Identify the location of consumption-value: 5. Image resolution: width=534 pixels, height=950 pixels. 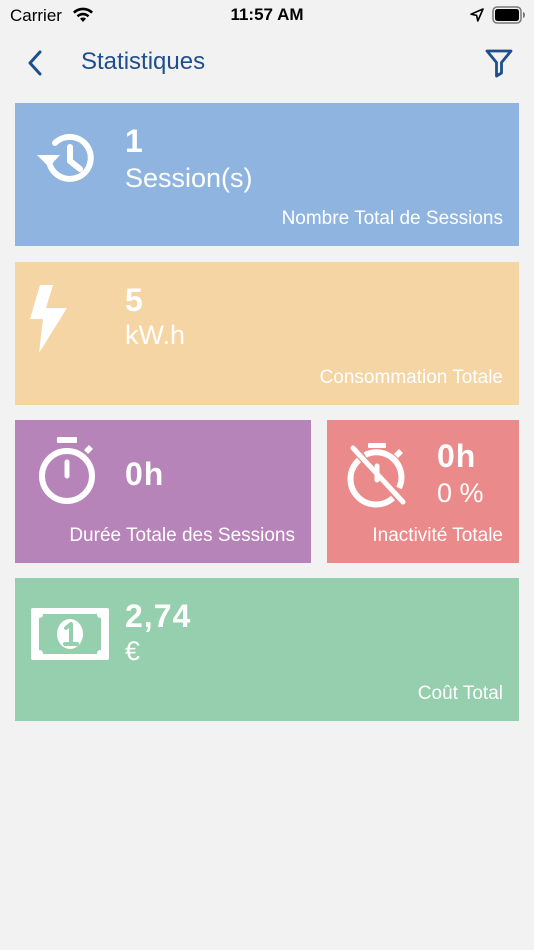
(134, 300).